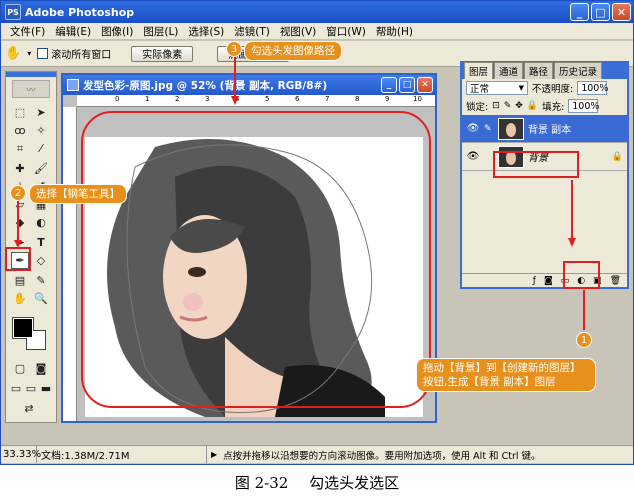 This screenshot has height=497, width=634. I want to click on ruler-mark: 7, so click(327, 99).